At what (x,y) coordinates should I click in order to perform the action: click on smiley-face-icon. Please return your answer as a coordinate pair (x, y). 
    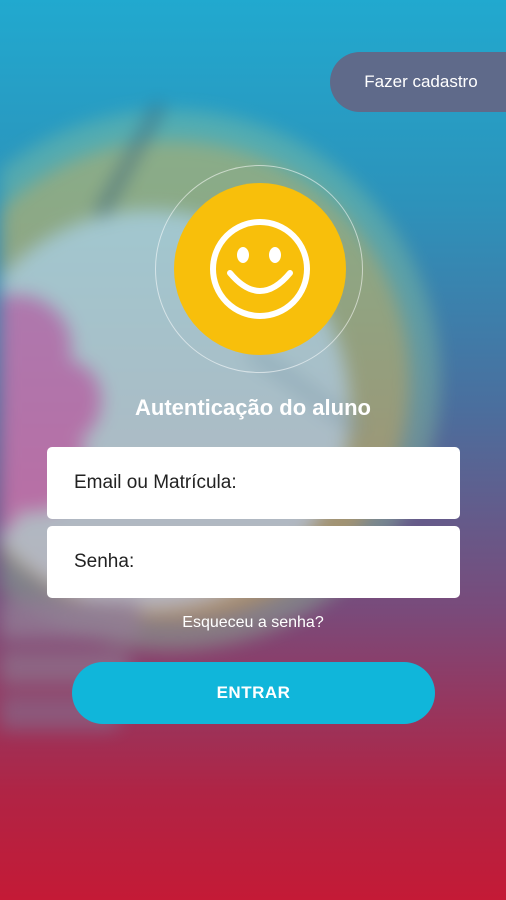
    Looking at the image, I should click on (260, 269).